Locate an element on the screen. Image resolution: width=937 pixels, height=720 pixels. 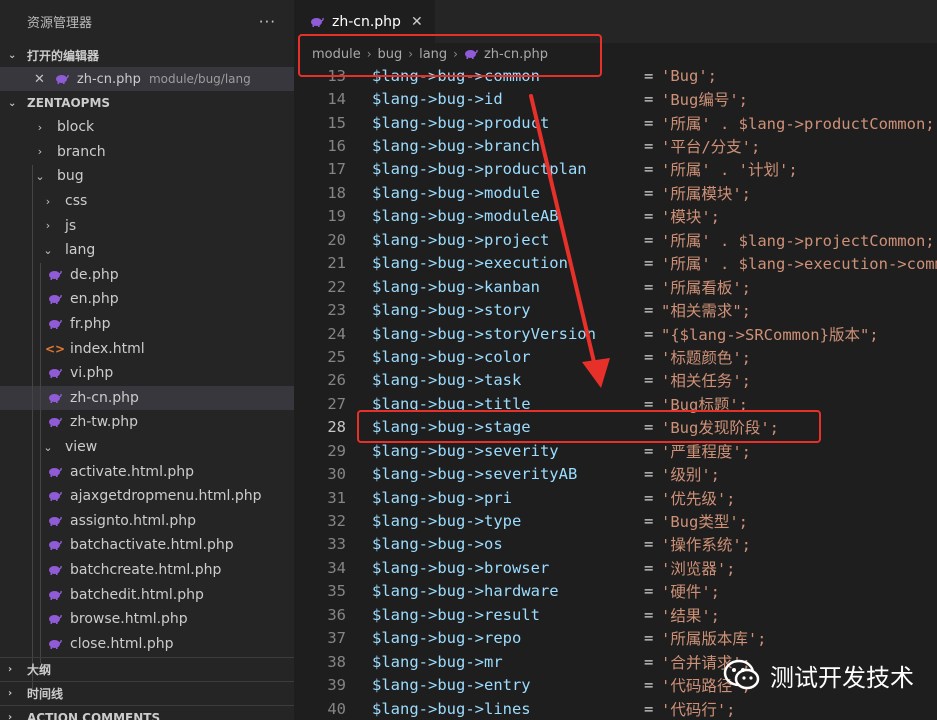
watermark-text: 测试开发技术 is located at coordinates (842, 677).